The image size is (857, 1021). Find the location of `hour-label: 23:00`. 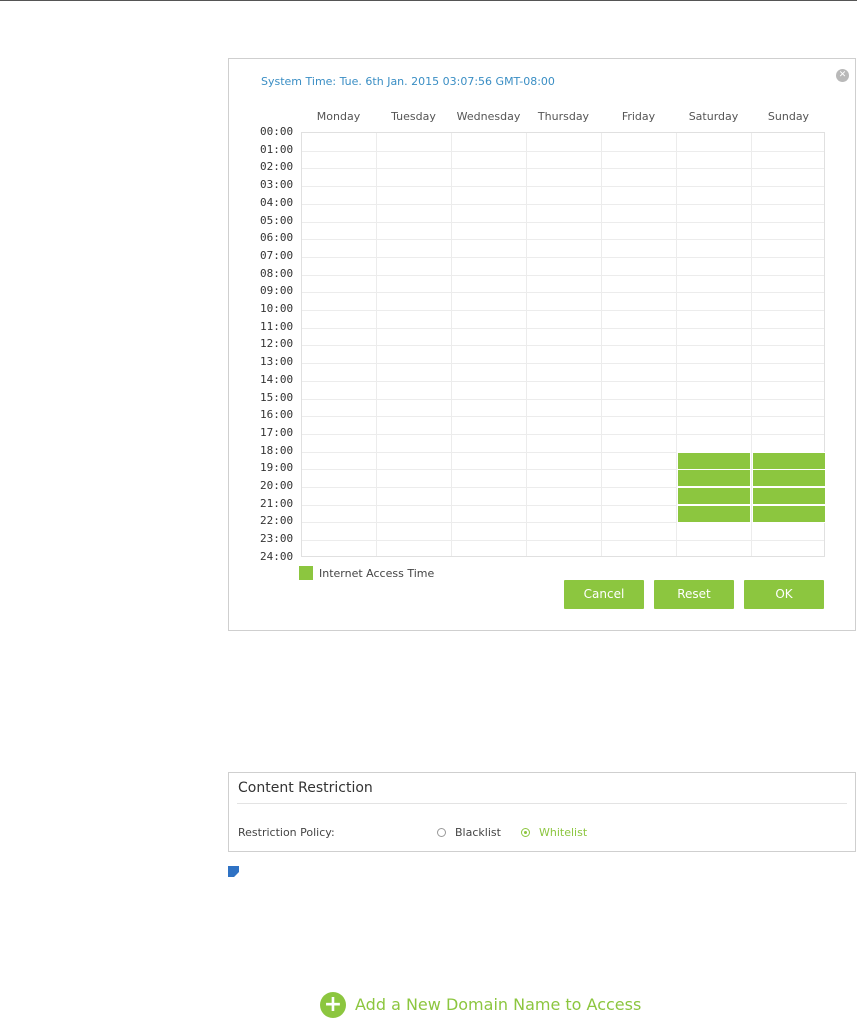

hour-label: 23:00 is located at coordinates (277, 539).